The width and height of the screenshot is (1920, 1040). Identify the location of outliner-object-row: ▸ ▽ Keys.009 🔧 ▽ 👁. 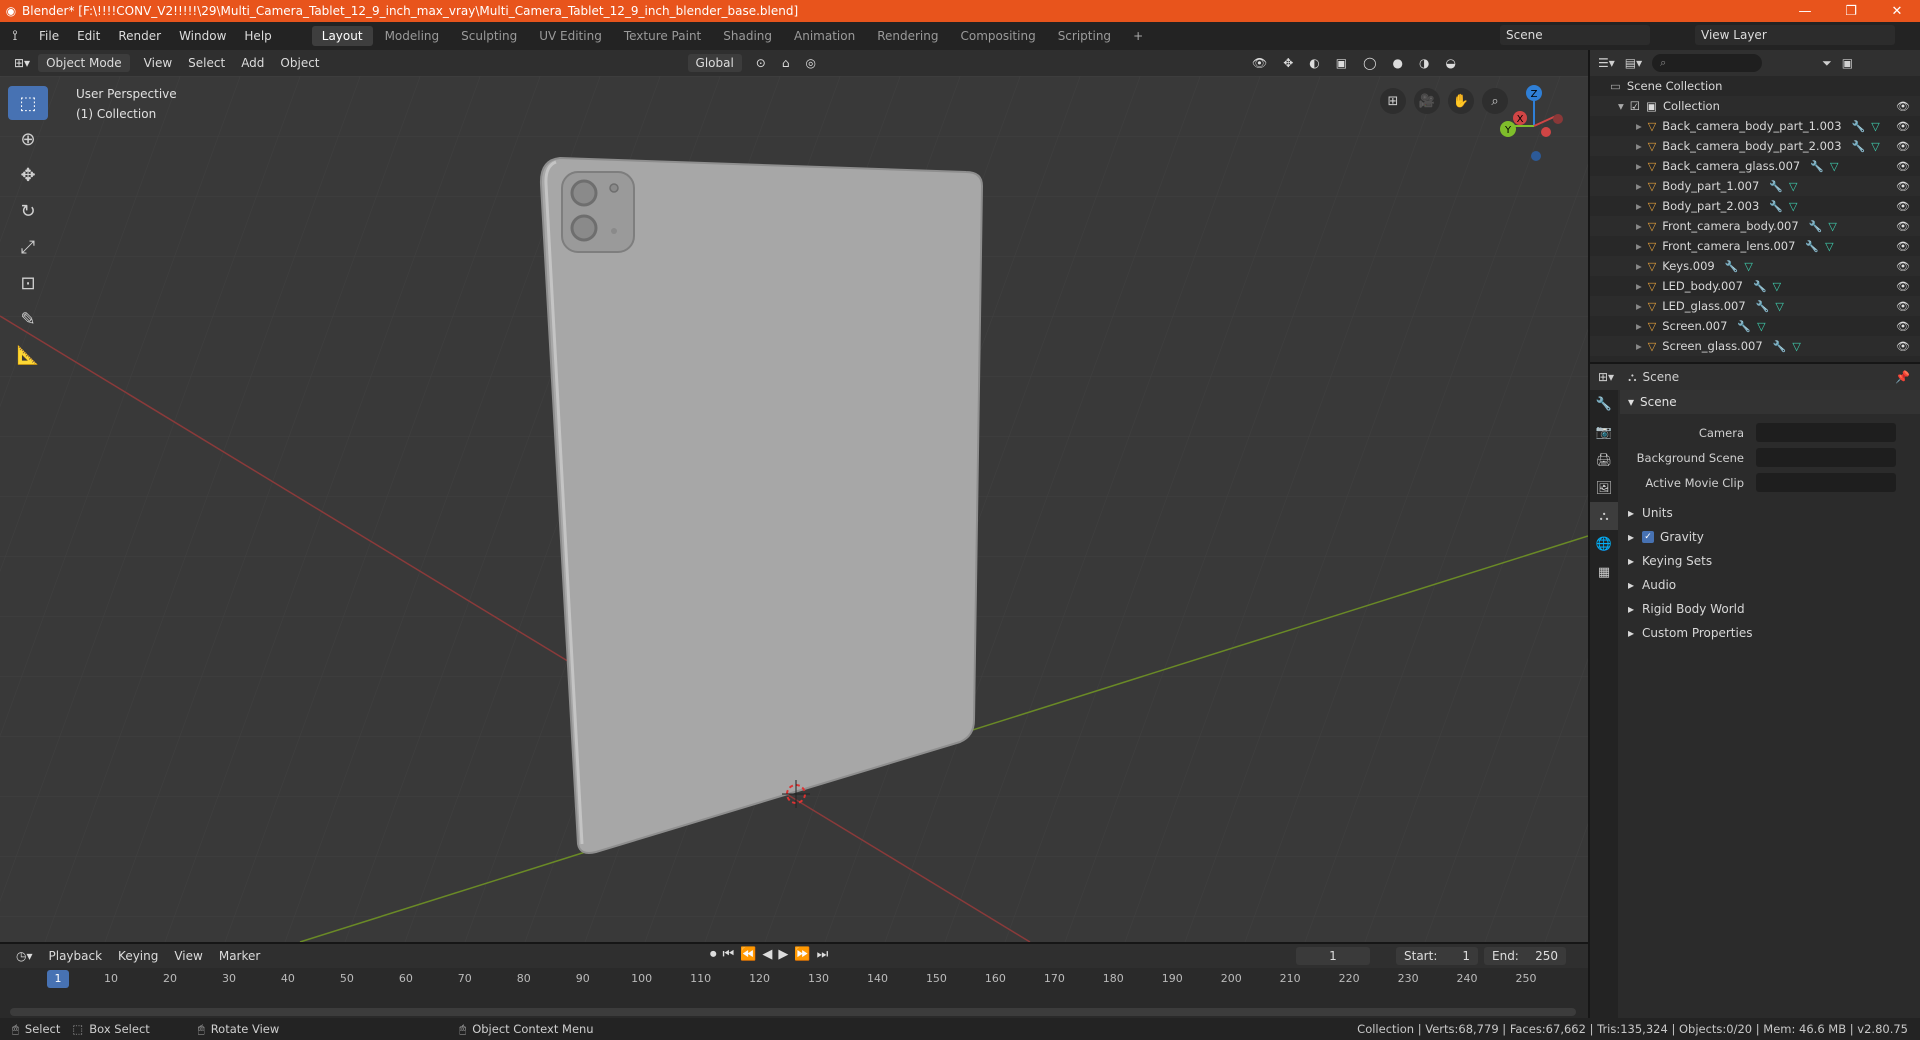
(1755, 266).